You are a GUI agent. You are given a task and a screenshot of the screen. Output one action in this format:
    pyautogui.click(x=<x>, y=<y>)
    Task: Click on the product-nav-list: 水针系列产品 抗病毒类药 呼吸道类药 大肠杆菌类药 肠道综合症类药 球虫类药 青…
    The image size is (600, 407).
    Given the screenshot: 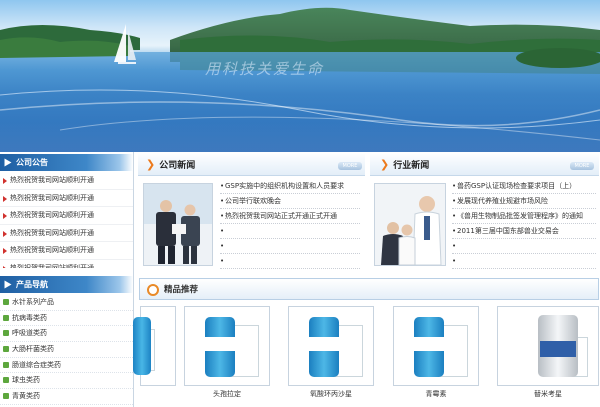 What is the action you would take?
    pyautogui.click(x=66, y=351)
    